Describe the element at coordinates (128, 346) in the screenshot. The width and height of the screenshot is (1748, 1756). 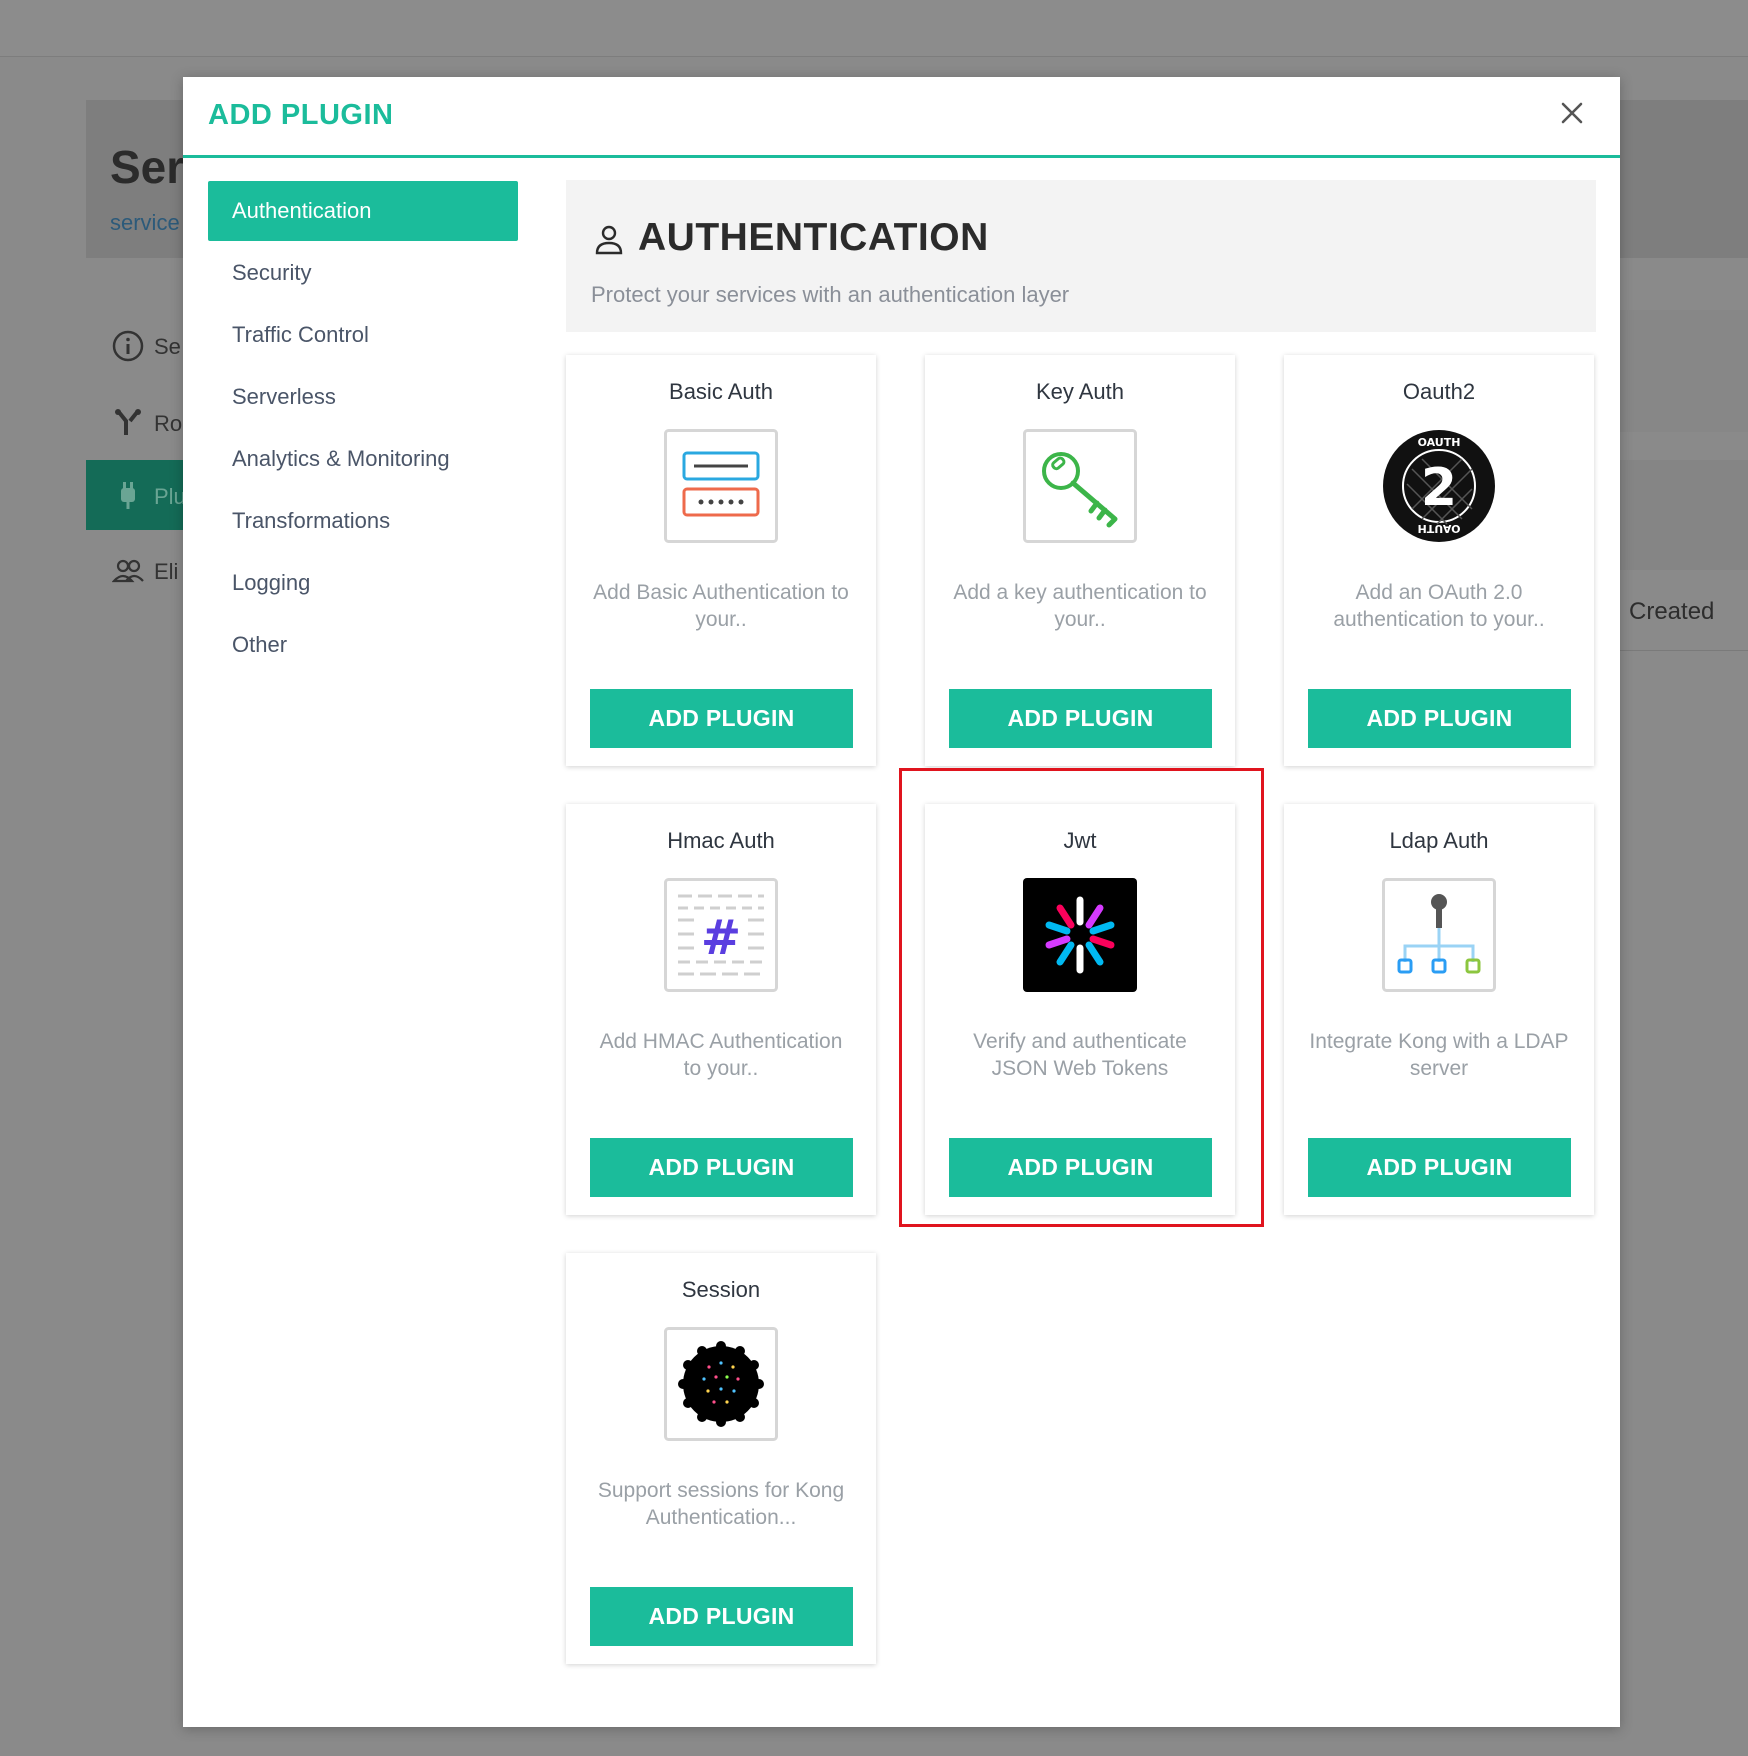
I see `info-icon` at that location.